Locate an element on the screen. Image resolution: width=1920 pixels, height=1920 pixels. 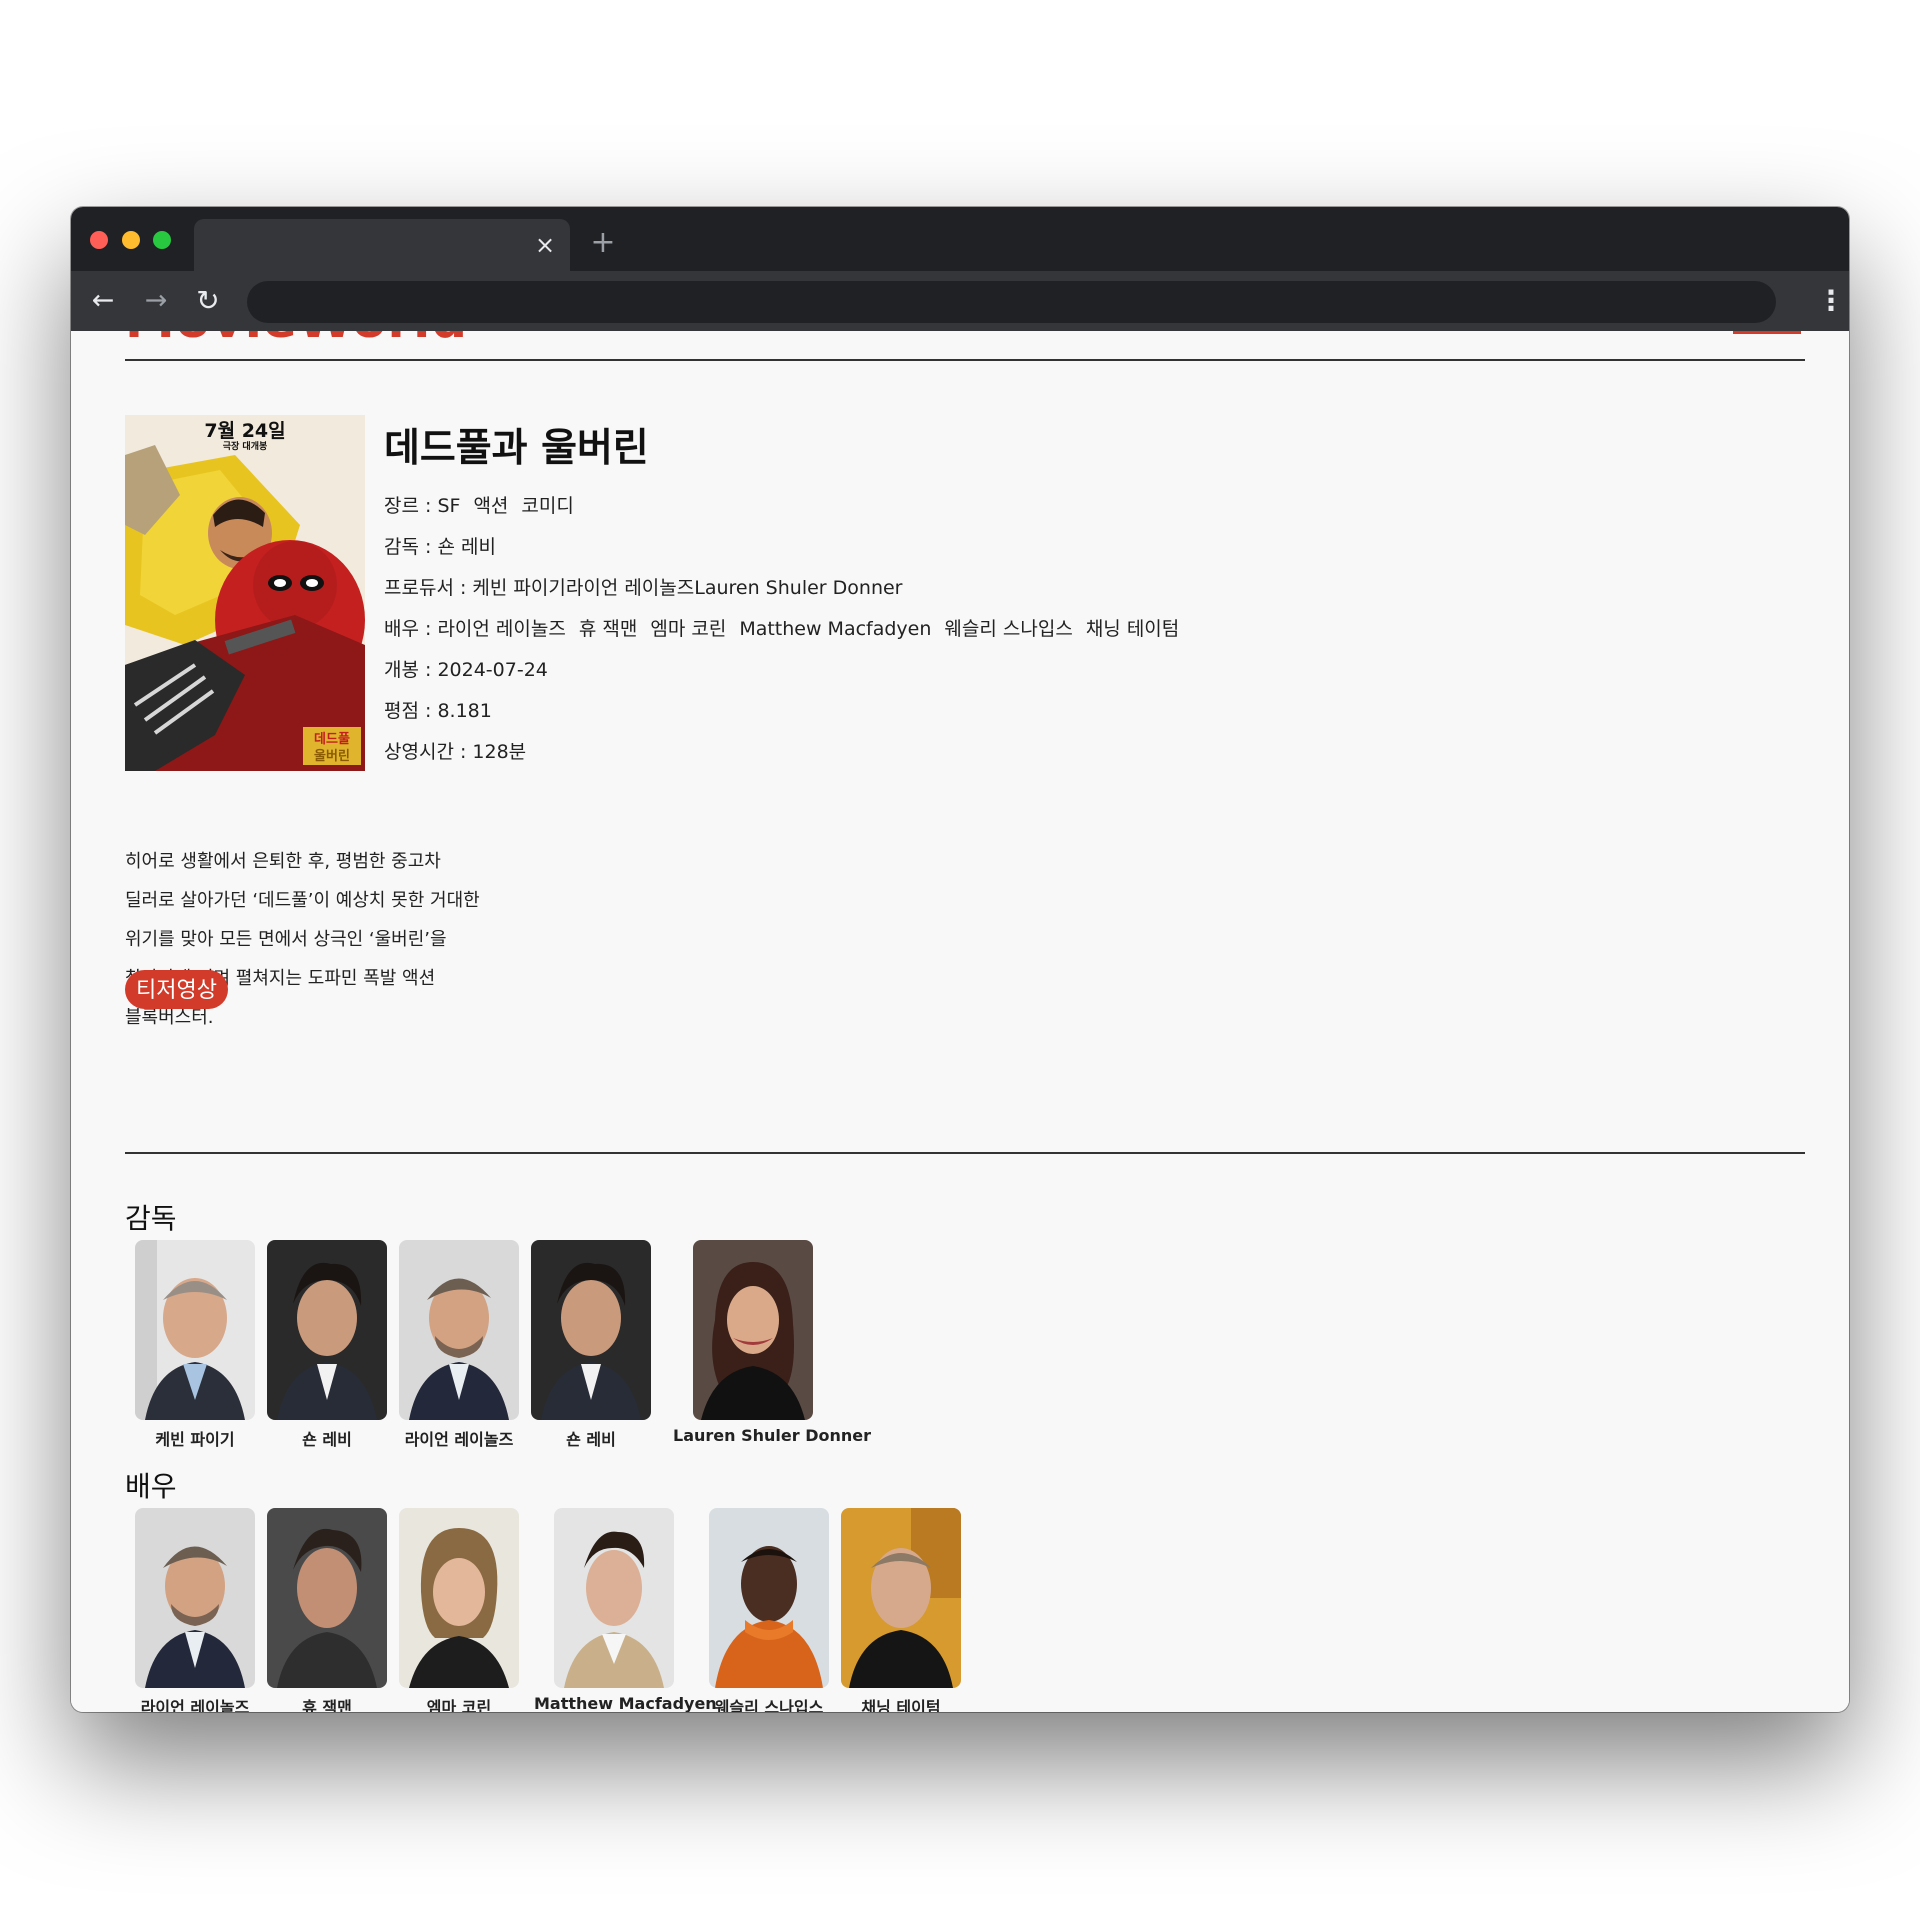
movie-poster: 데드풀 울버린 7월 24일 극장 대개봉 is located at coordinates (245, 593).